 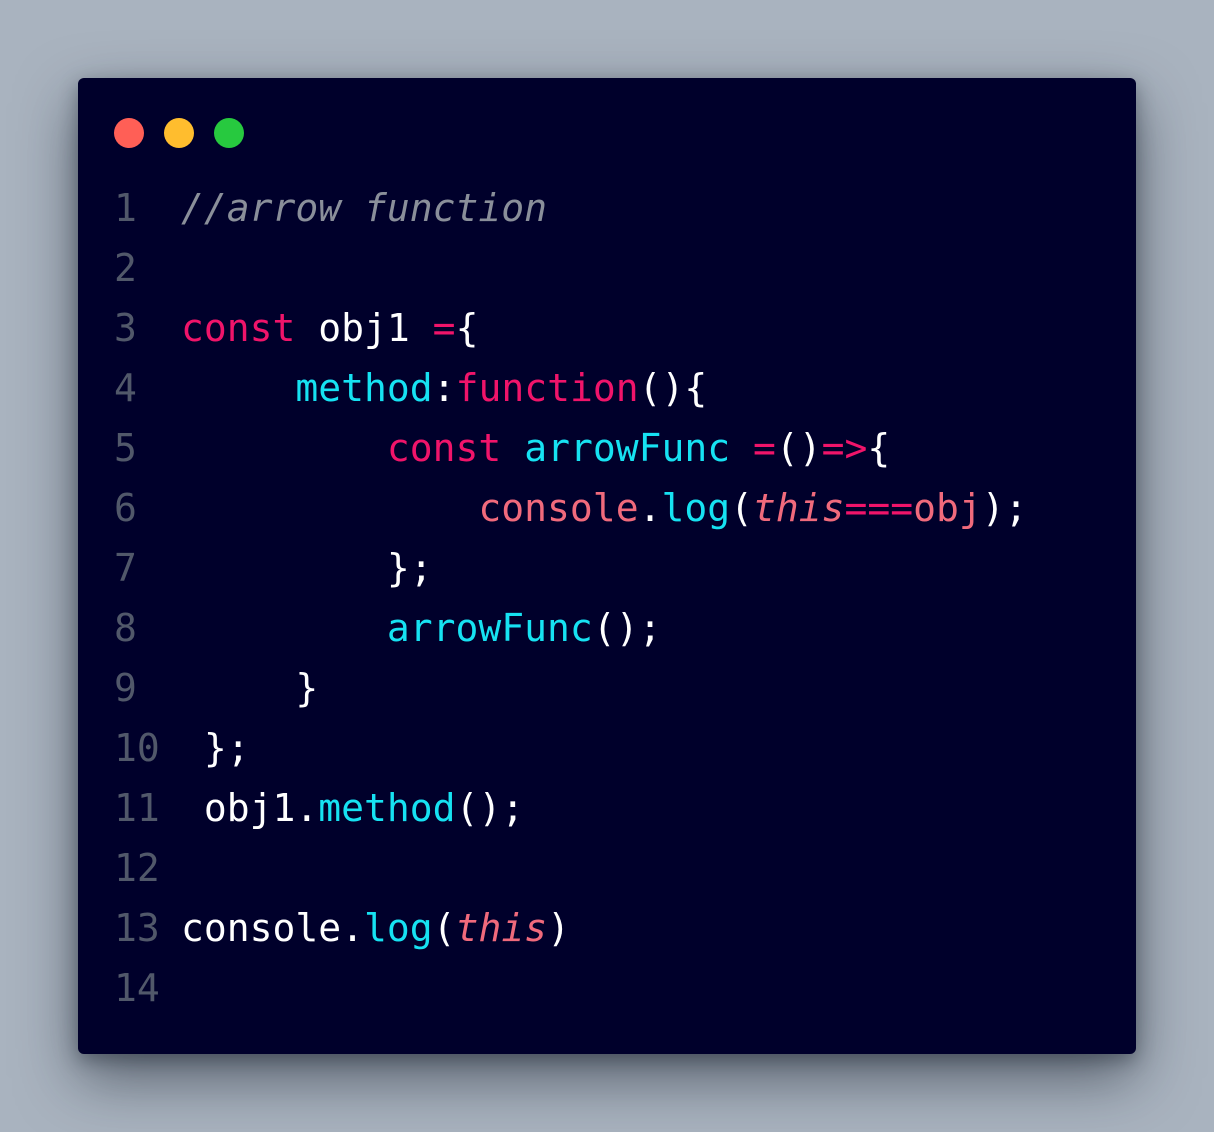 I want to click on code-line: 1 //arrow function, so click(x=607, y=208).